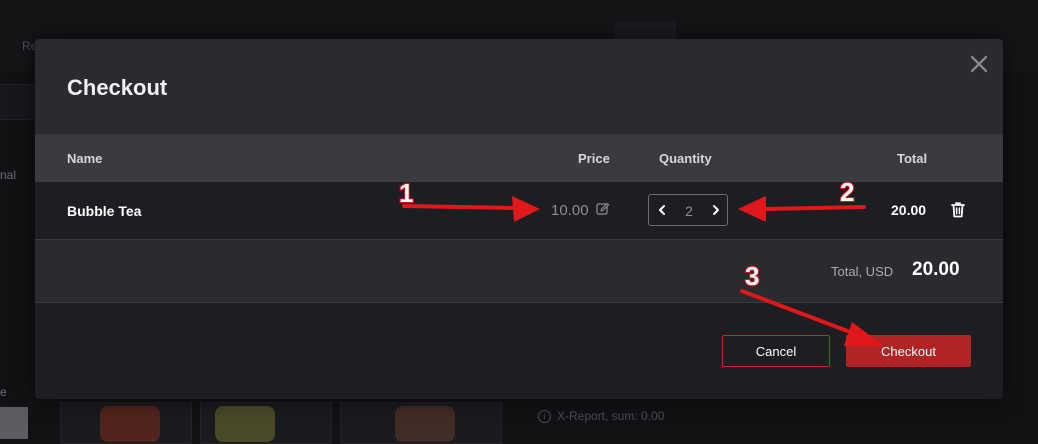  What do you see at coordinates (685, 158) in the screenshot?
I see `column-header-quantity: Quantity` at bounding box center [685, 158].